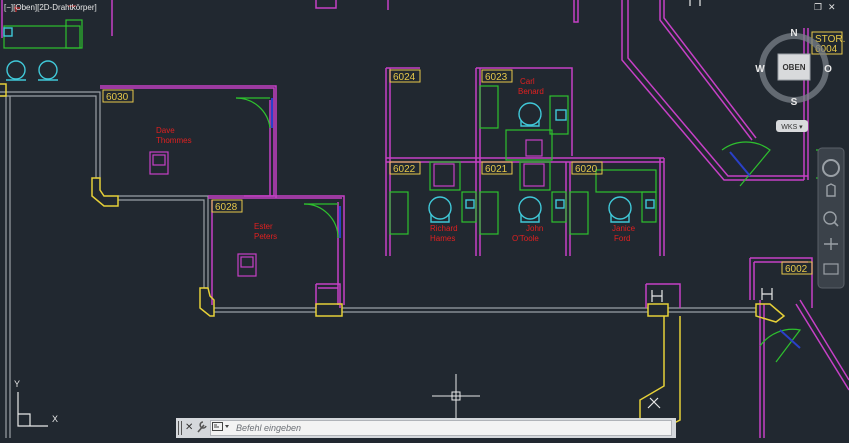 Image resolution: width=849 pixels, height=443 pixels. What do you see at coordinates (222, 428) in the screenshot?
I see `recent-commands-icon` at bounding box center [222, 428].